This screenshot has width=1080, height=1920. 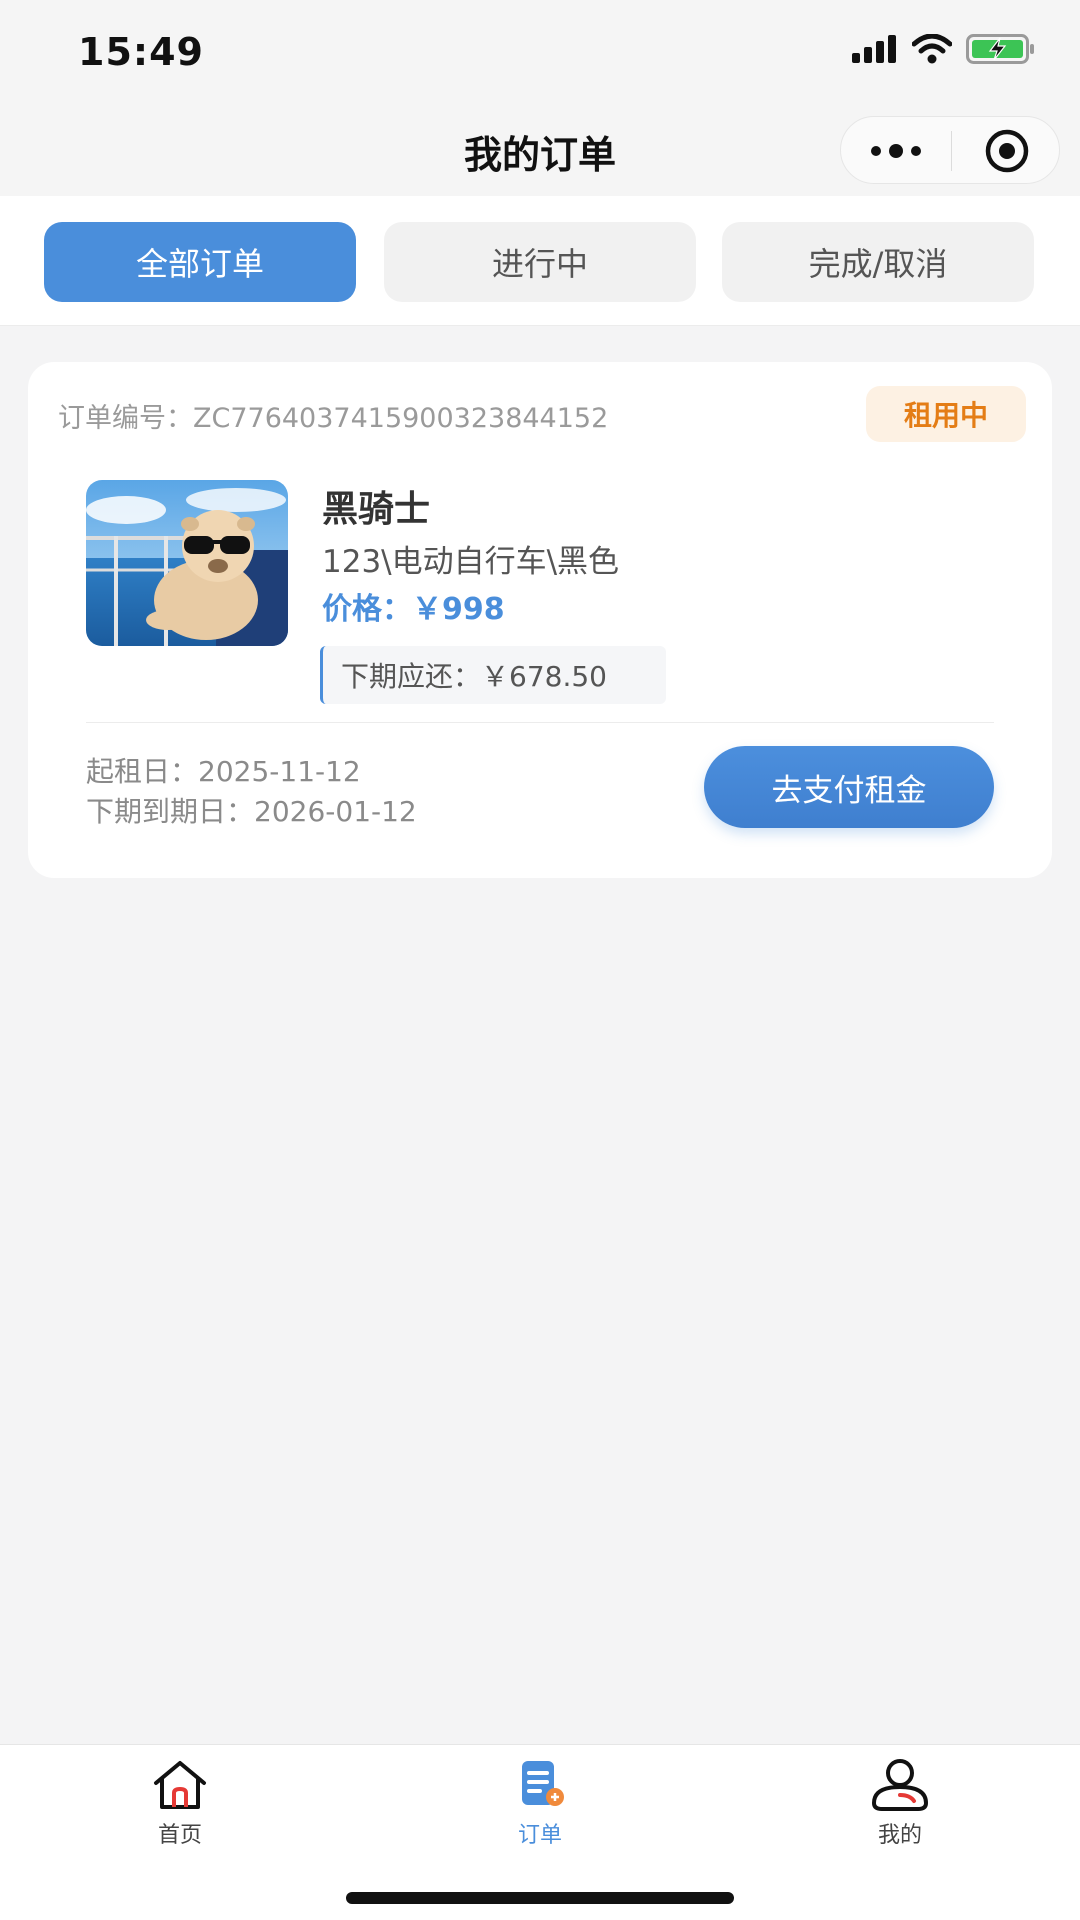 I want to click on next-due-amount: ￥678.50, so click(x=544, y=676).